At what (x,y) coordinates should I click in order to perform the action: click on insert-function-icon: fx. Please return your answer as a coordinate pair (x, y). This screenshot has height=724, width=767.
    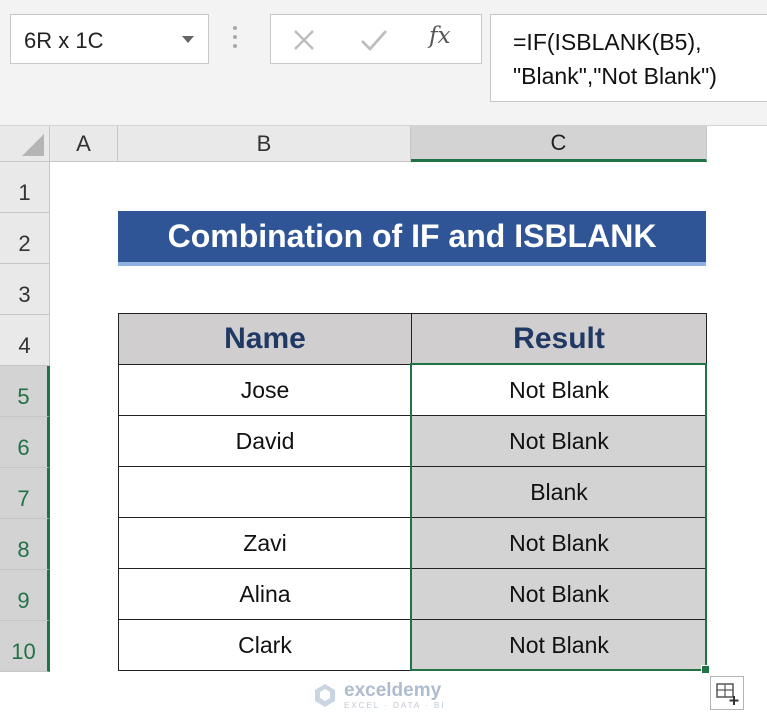
    Looking at the image, I should click on (439, 36).